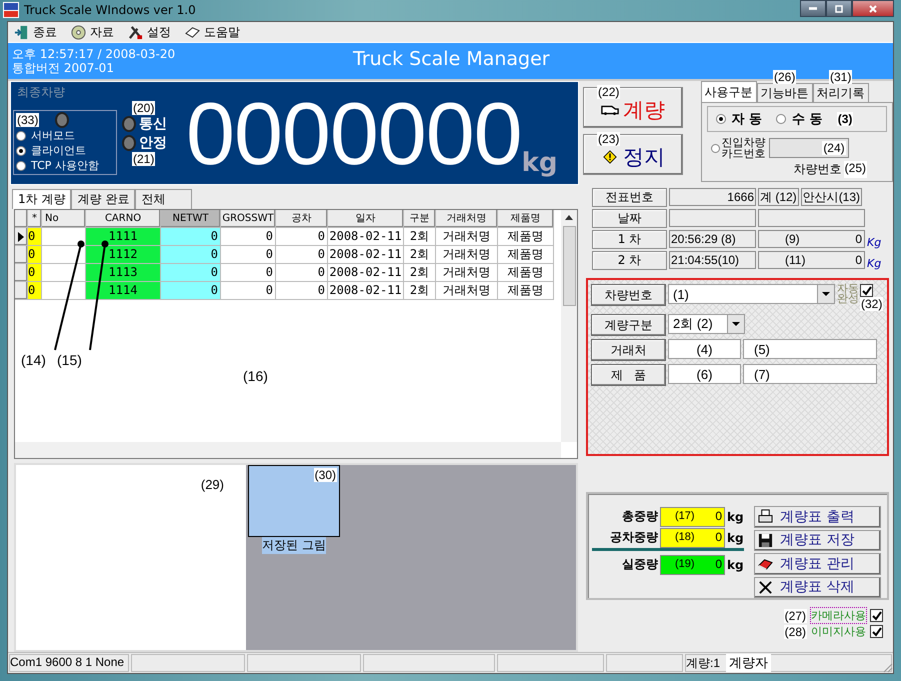  What do you see at coordinates (65, 135) in the screenshot?
I see `radio-option: 서버모드` at bounding box center [65, 135].